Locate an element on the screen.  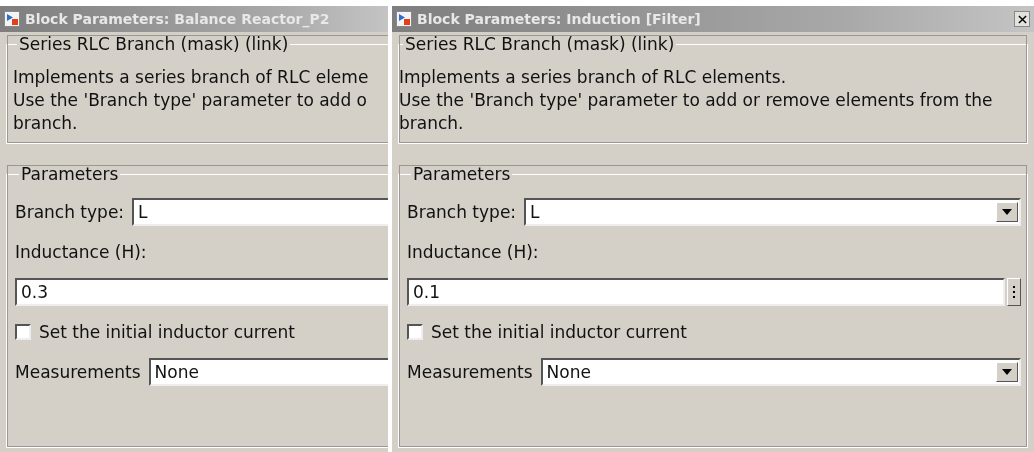
vertical-dots-icon is located at coordinates (1014, 292).